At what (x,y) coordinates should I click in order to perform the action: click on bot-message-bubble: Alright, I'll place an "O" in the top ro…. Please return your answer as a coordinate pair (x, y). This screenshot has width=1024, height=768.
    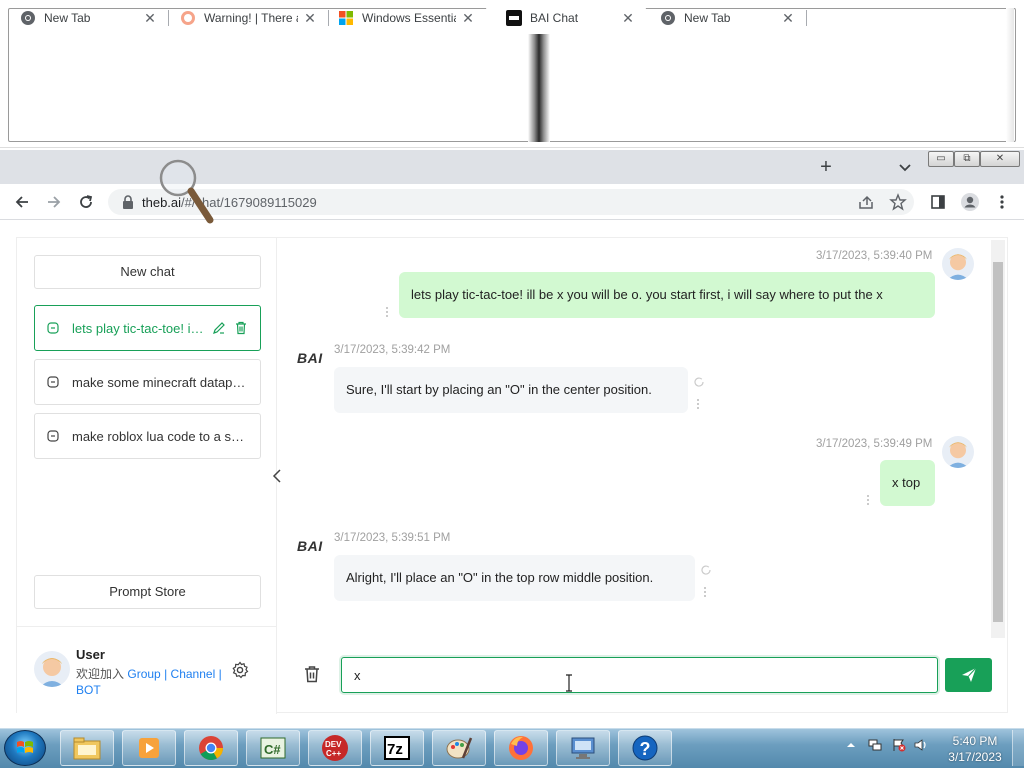
    Looking at the image, I should click on (514, 578).